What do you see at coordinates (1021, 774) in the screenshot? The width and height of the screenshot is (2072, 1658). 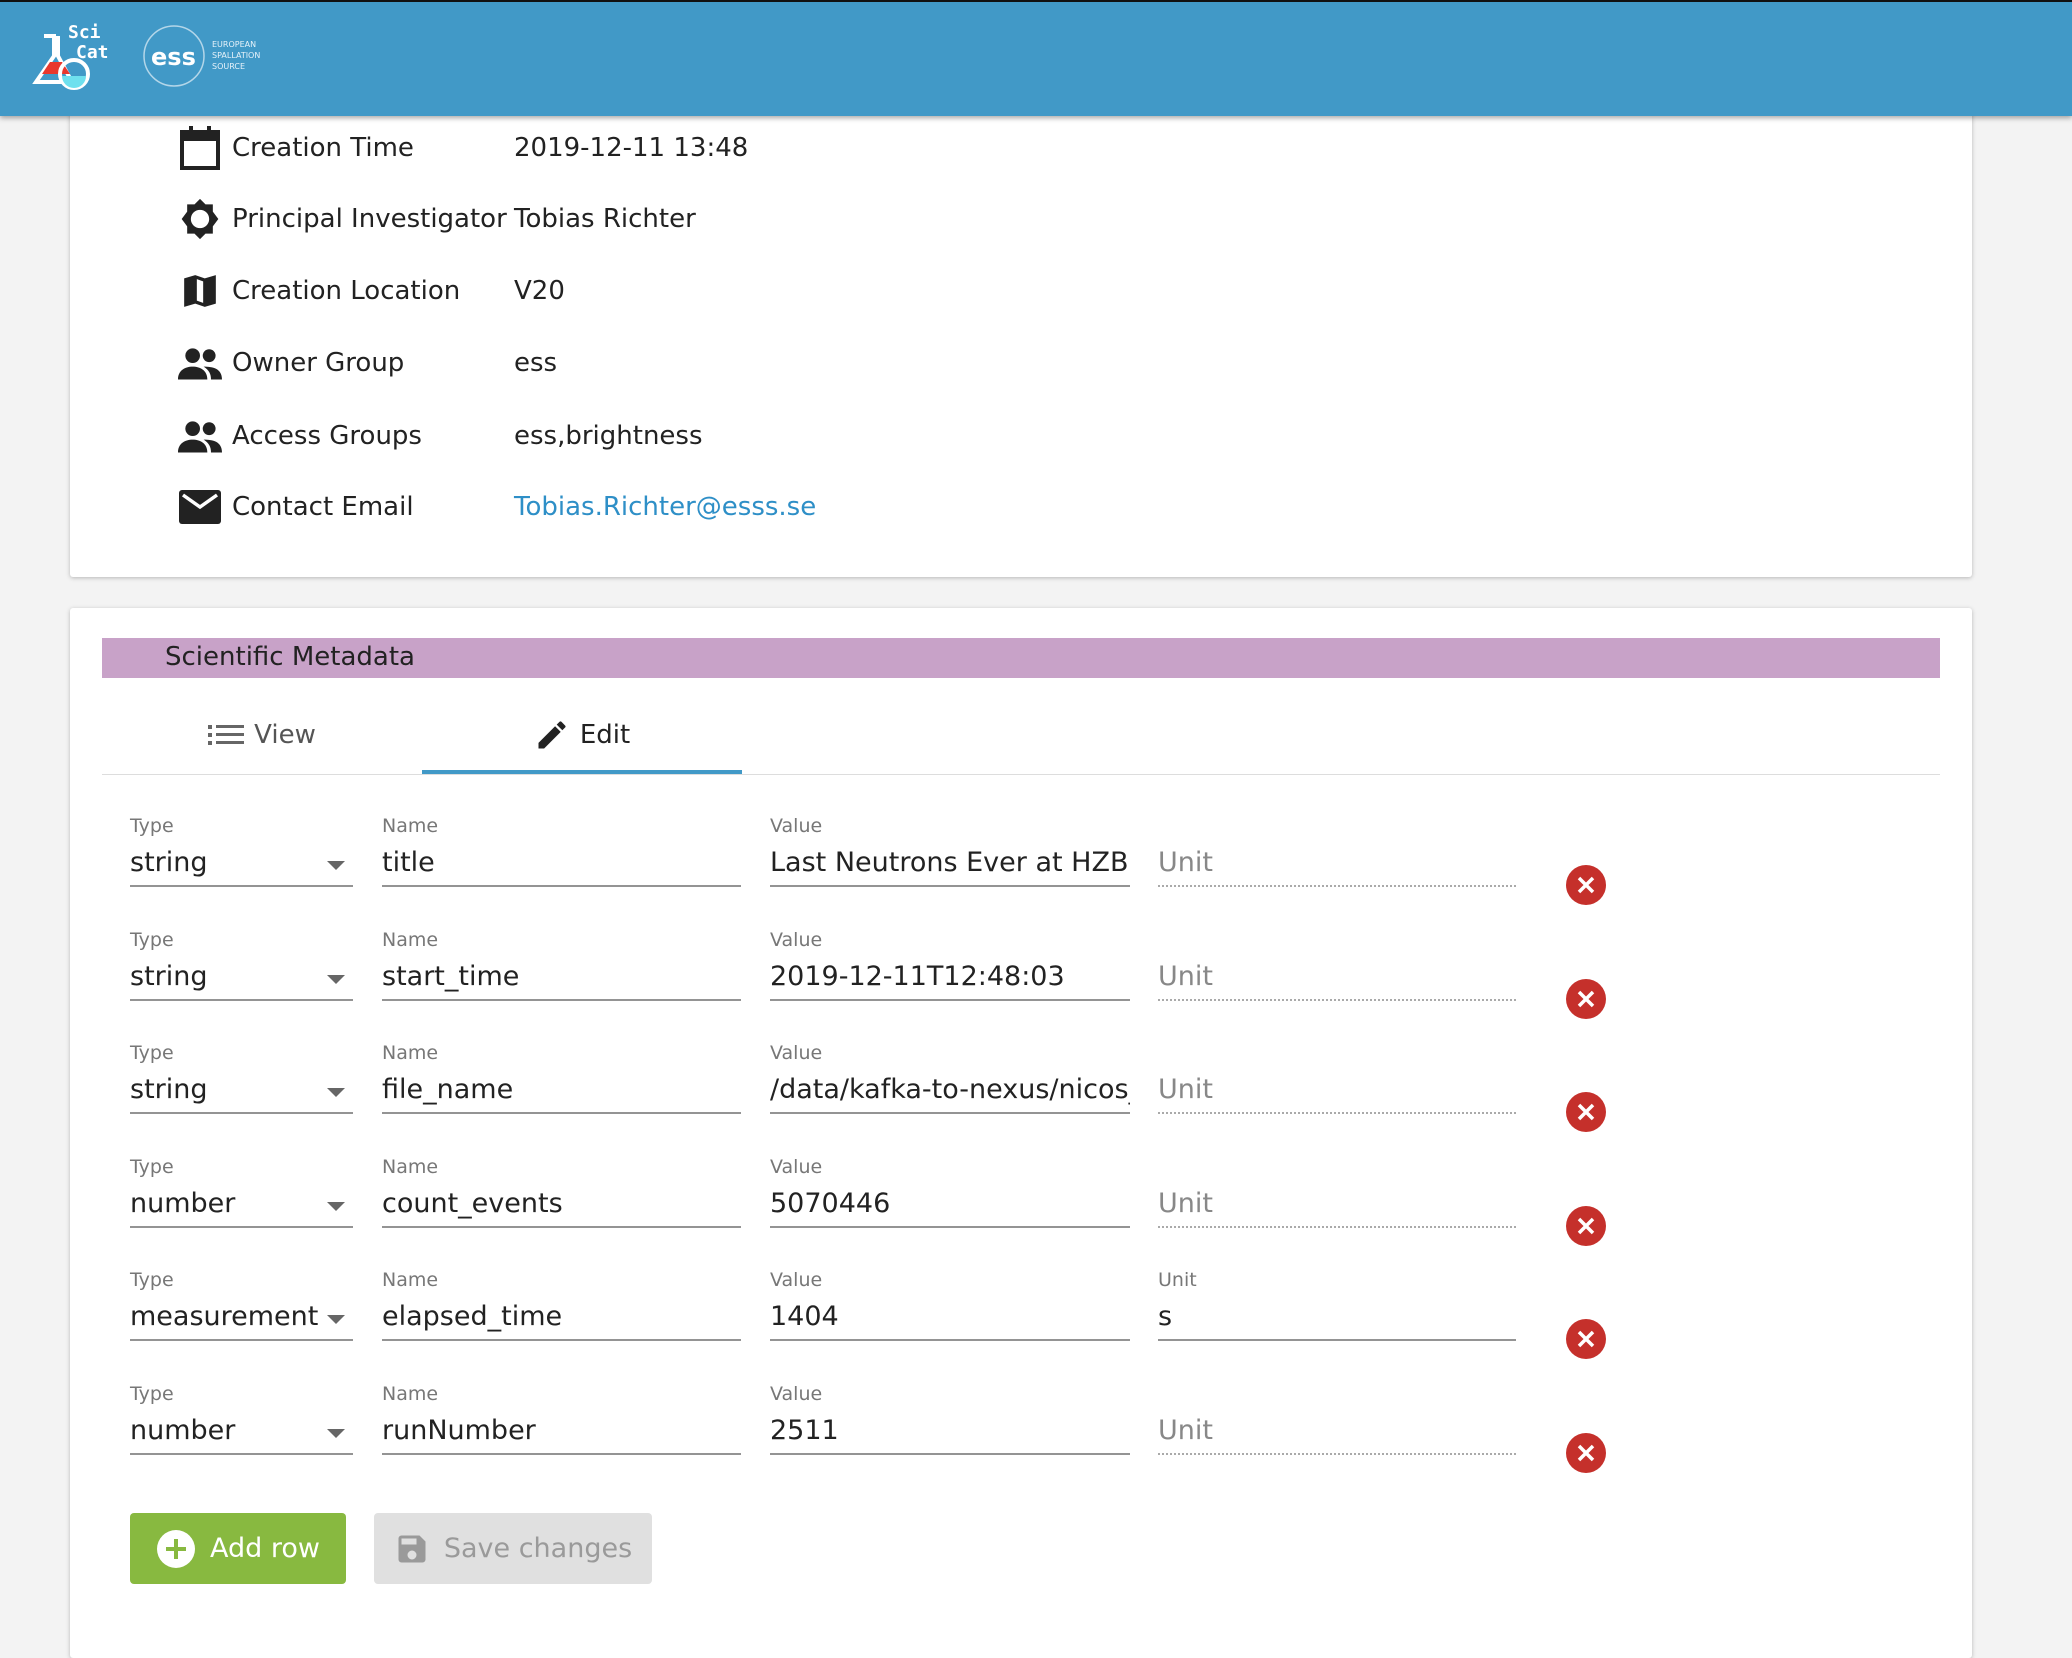 I see `tab-divider` at bounding box center [1021, 774].